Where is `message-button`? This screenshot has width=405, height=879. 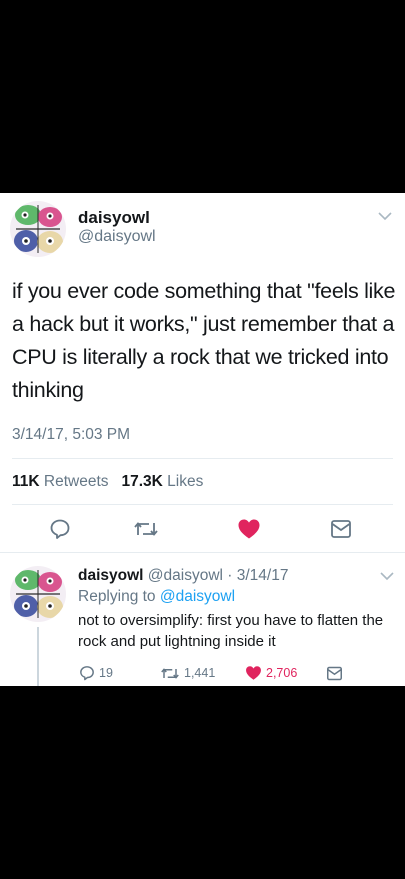
message-button is located at coordinates (336, 673).